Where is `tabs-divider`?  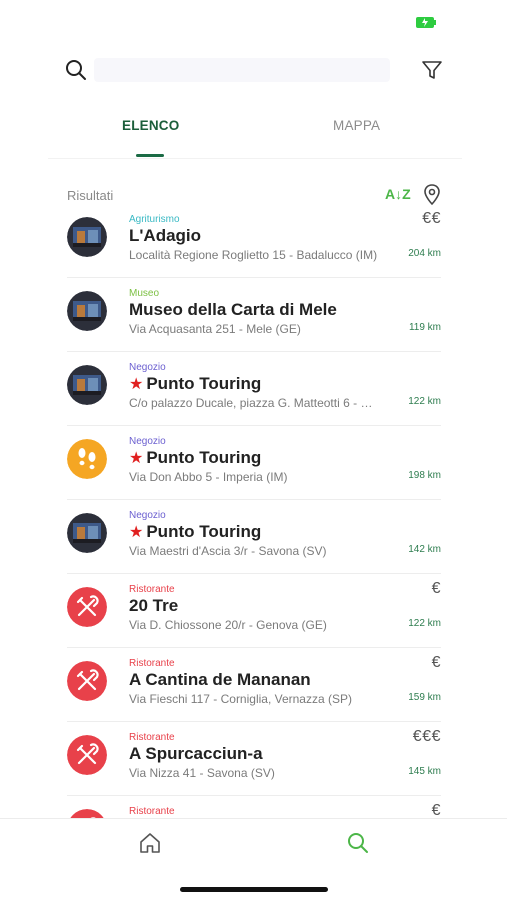 tabs-divider is located at coordinates (255, 158).